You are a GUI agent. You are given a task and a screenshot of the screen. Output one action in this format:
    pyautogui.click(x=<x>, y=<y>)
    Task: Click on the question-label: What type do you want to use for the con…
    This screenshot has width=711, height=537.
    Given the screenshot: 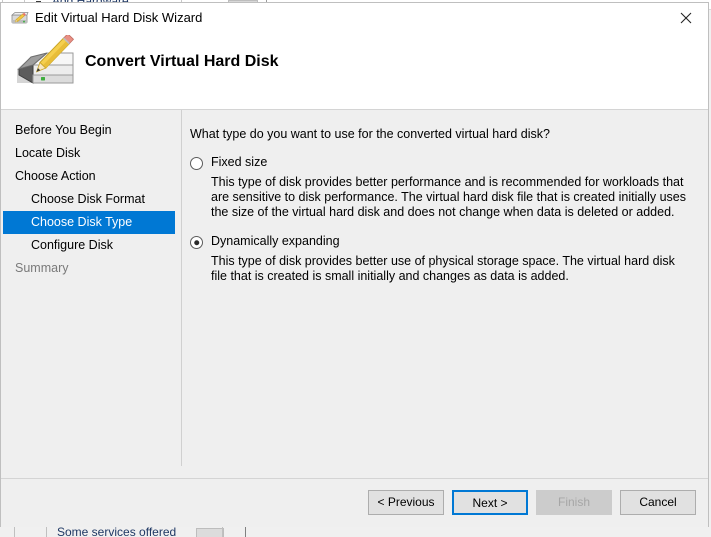 What is the action you would take?
    pyautogui.click(x=370, y=134)
    